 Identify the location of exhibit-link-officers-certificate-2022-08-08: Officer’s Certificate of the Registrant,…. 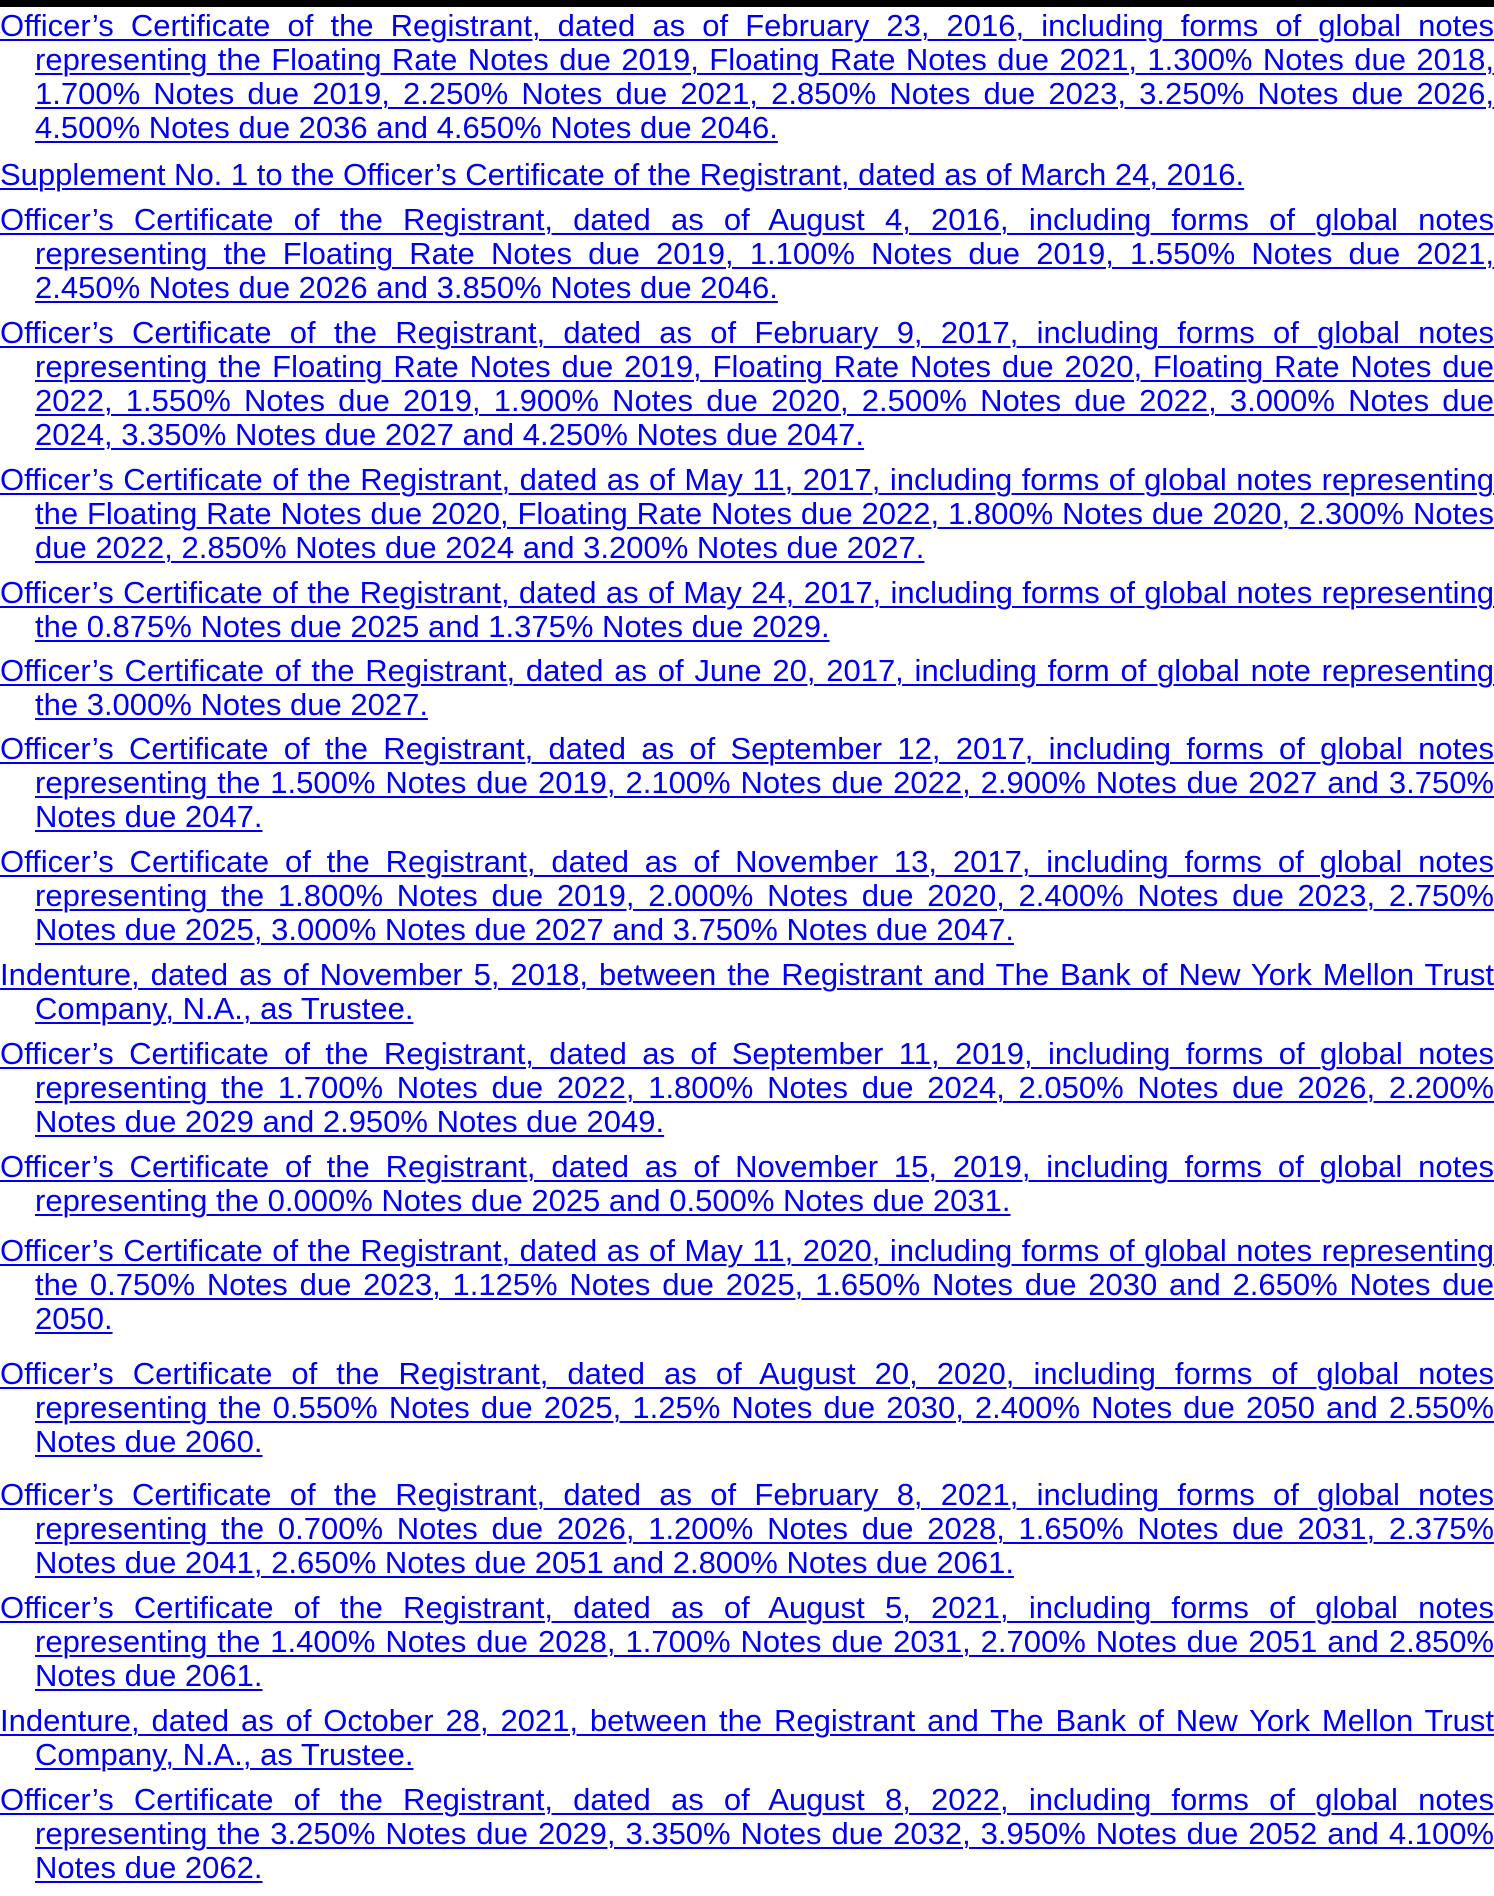
(747, 1834).